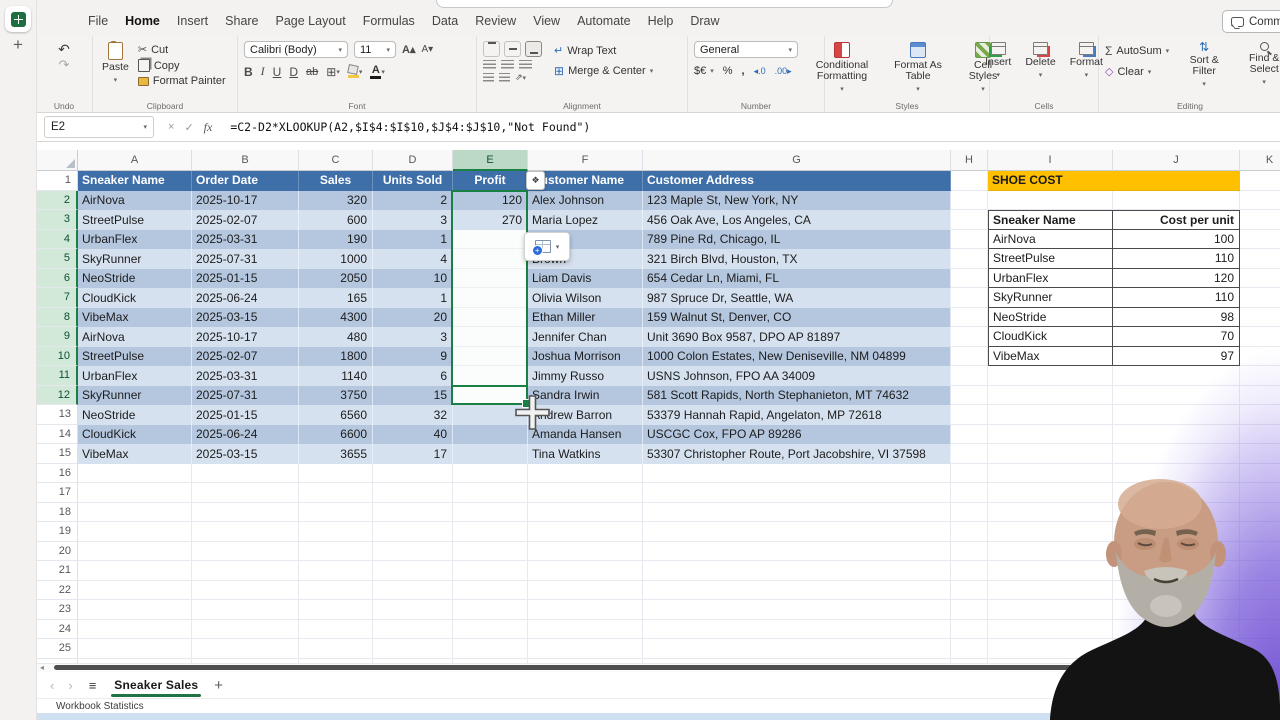  What do you see at coordinates (1050, 317) in the screenshot?
I see `cell-I8: NeoStride` at bounding box center [1050, 317].